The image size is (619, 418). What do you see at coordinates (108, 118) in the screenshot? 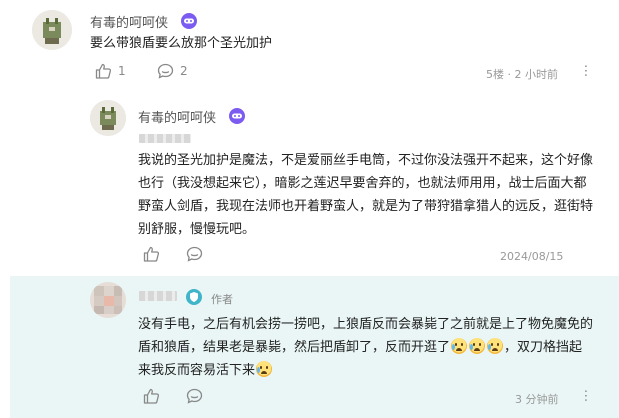
I see `reply-avatar` at bounding box center [108, 118].